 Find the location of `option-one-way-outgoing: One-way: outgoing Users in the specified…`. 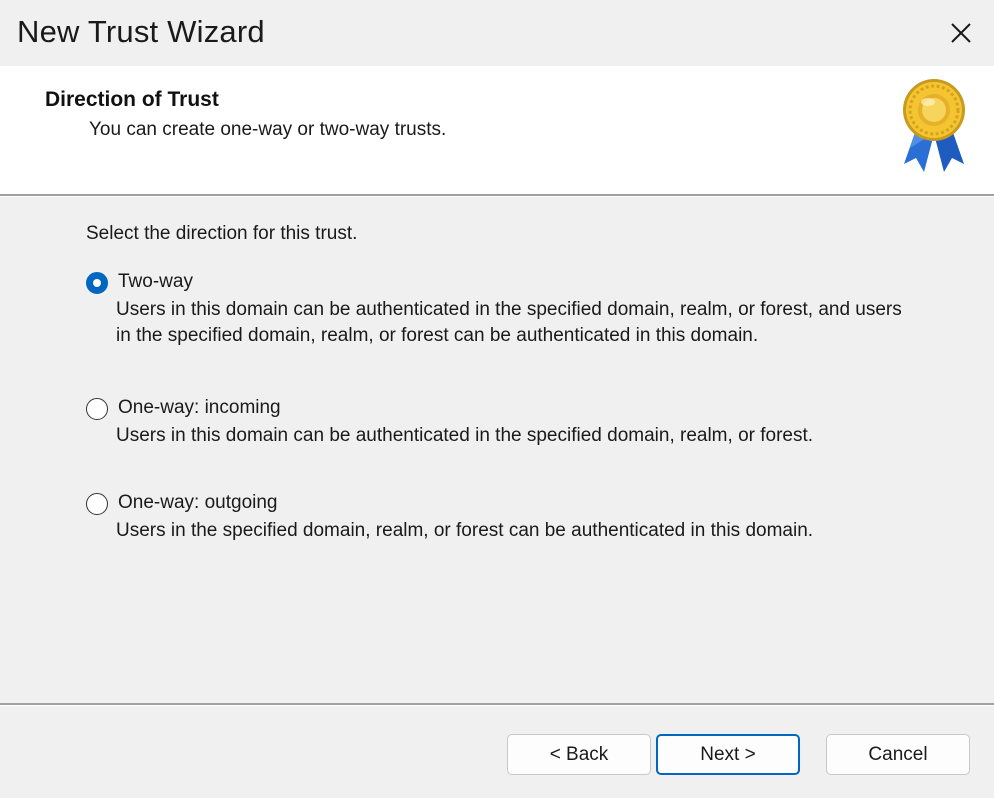

option-one-way-outgoing: One-way: outgoing Users in the specified… is located at coordinates (496, 518).